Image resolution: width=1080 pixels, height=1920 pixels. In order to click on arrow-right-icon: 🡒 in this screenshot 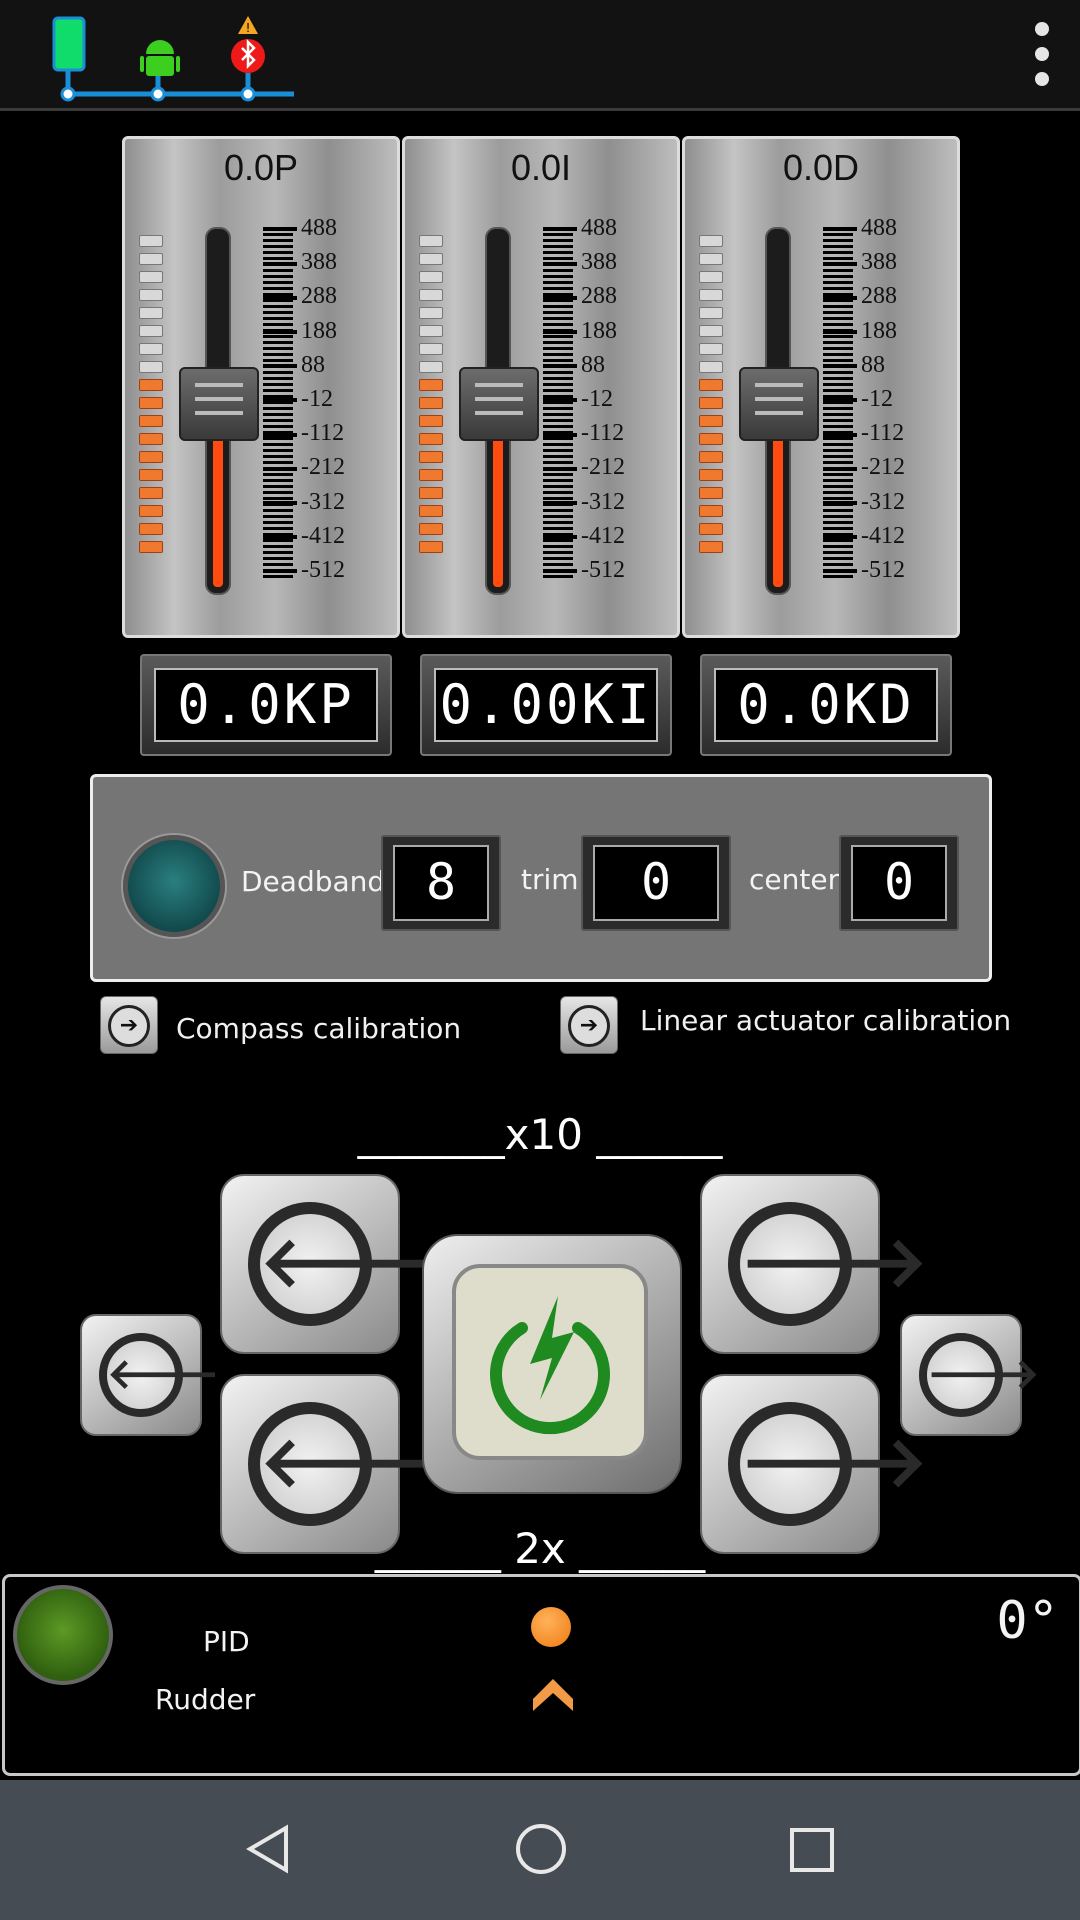, I will do `click(828, 1264)`.